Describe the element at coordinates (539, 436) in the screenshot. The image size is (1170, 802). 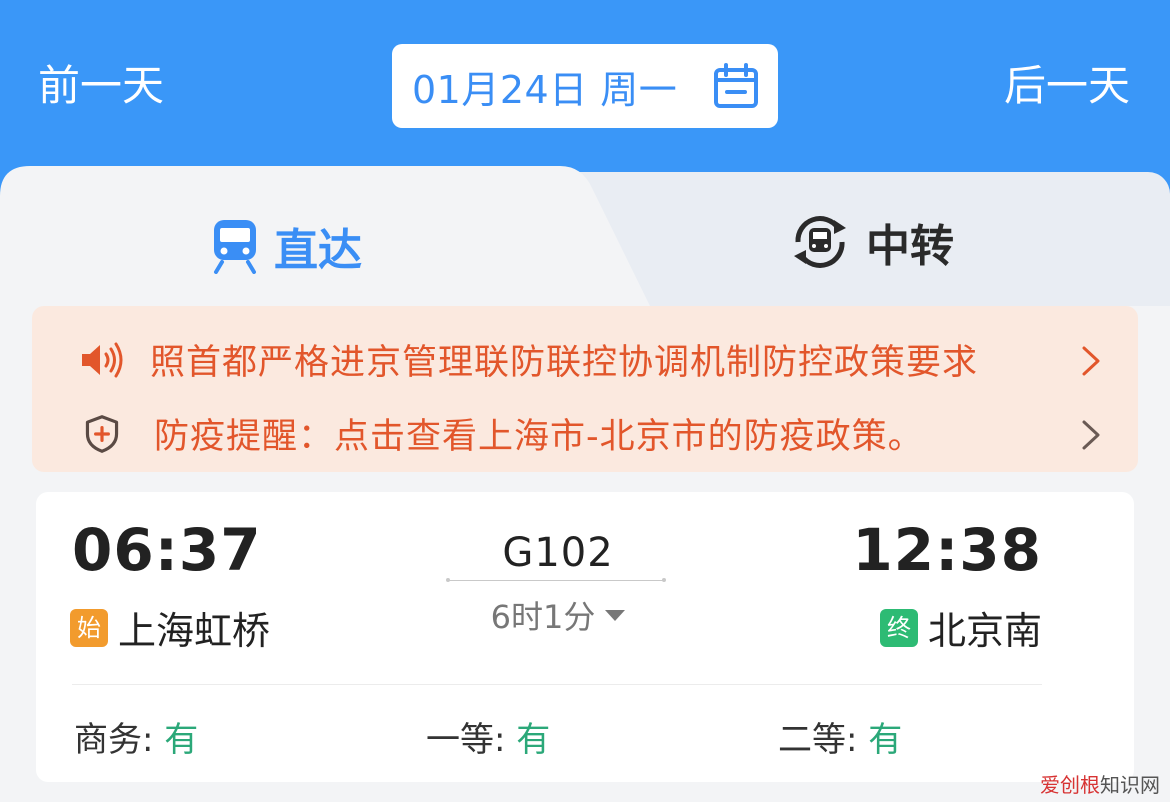
I see `notice-text: 防疫提醒：点击查看上海市-北京市的防疫政策。` at that location.